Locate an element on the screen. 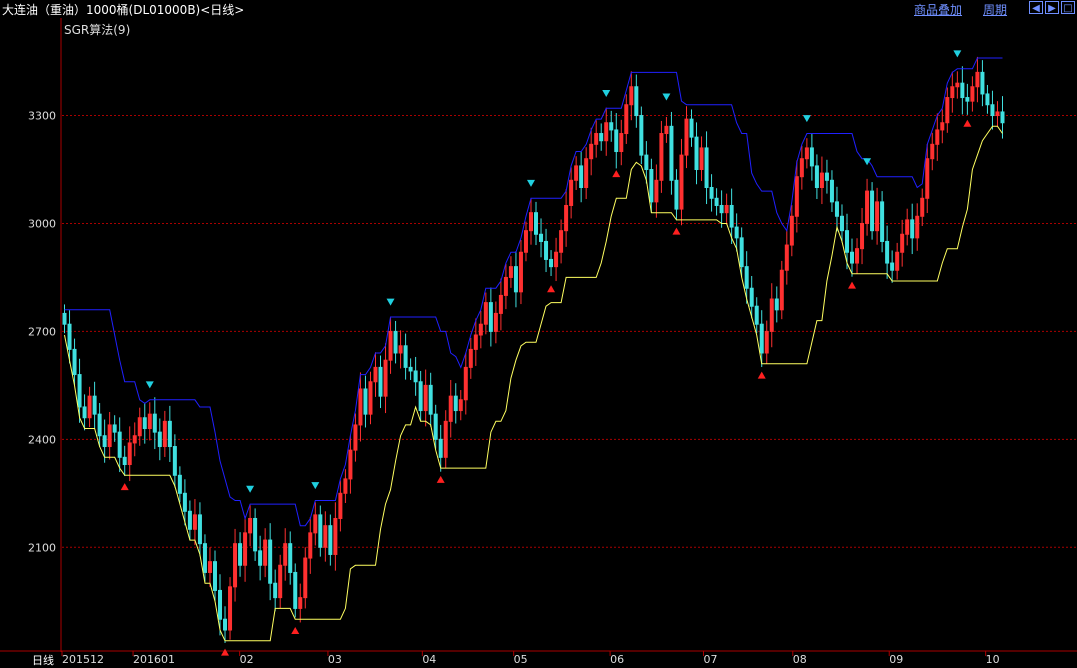 Image resolution: width=1077 pixels, height=668 pixels. x-tick-label: 201512 is located at coordinates (83, 659).